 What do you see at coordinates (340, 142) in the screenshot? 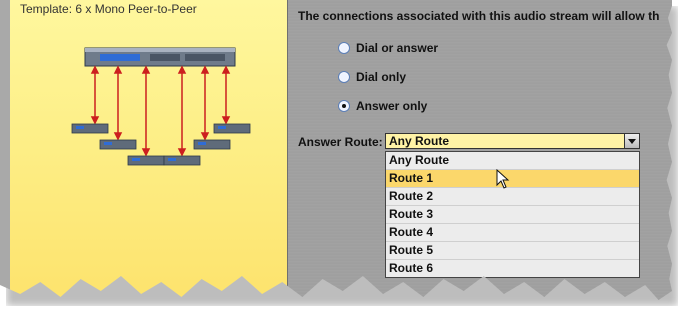
I see `answer-route-label: Answer Route:` at bounding box center [340, 142].